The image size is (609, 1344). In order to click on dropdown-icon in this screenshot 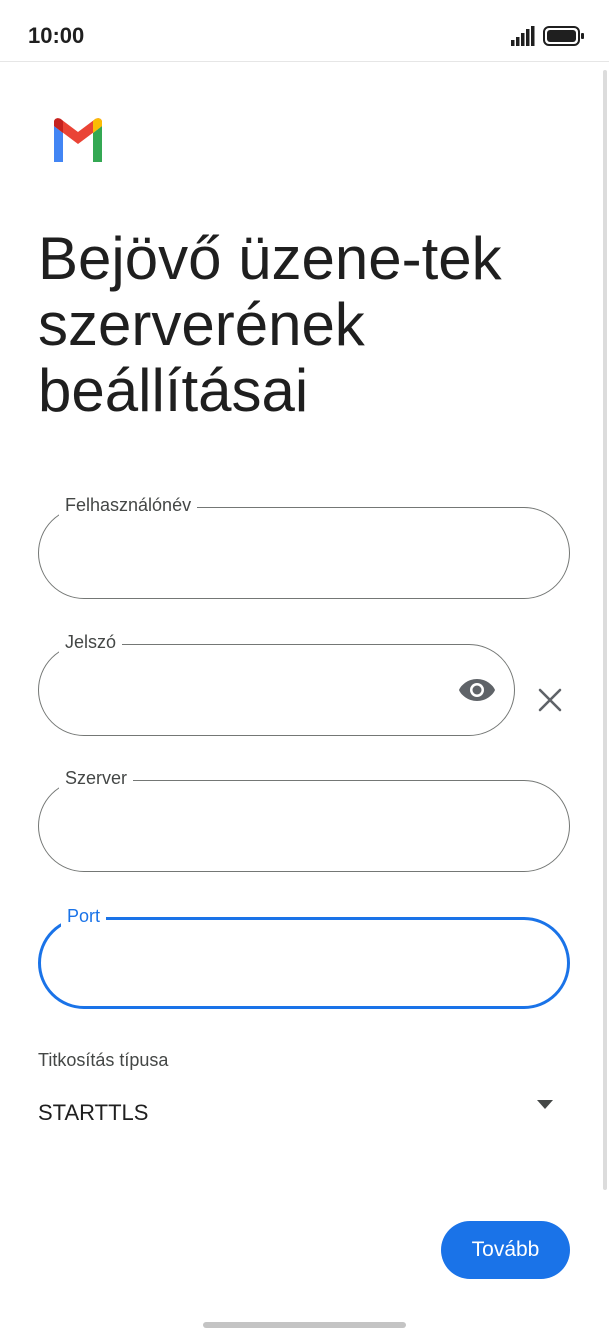, I will do `click(545, 1105)`.